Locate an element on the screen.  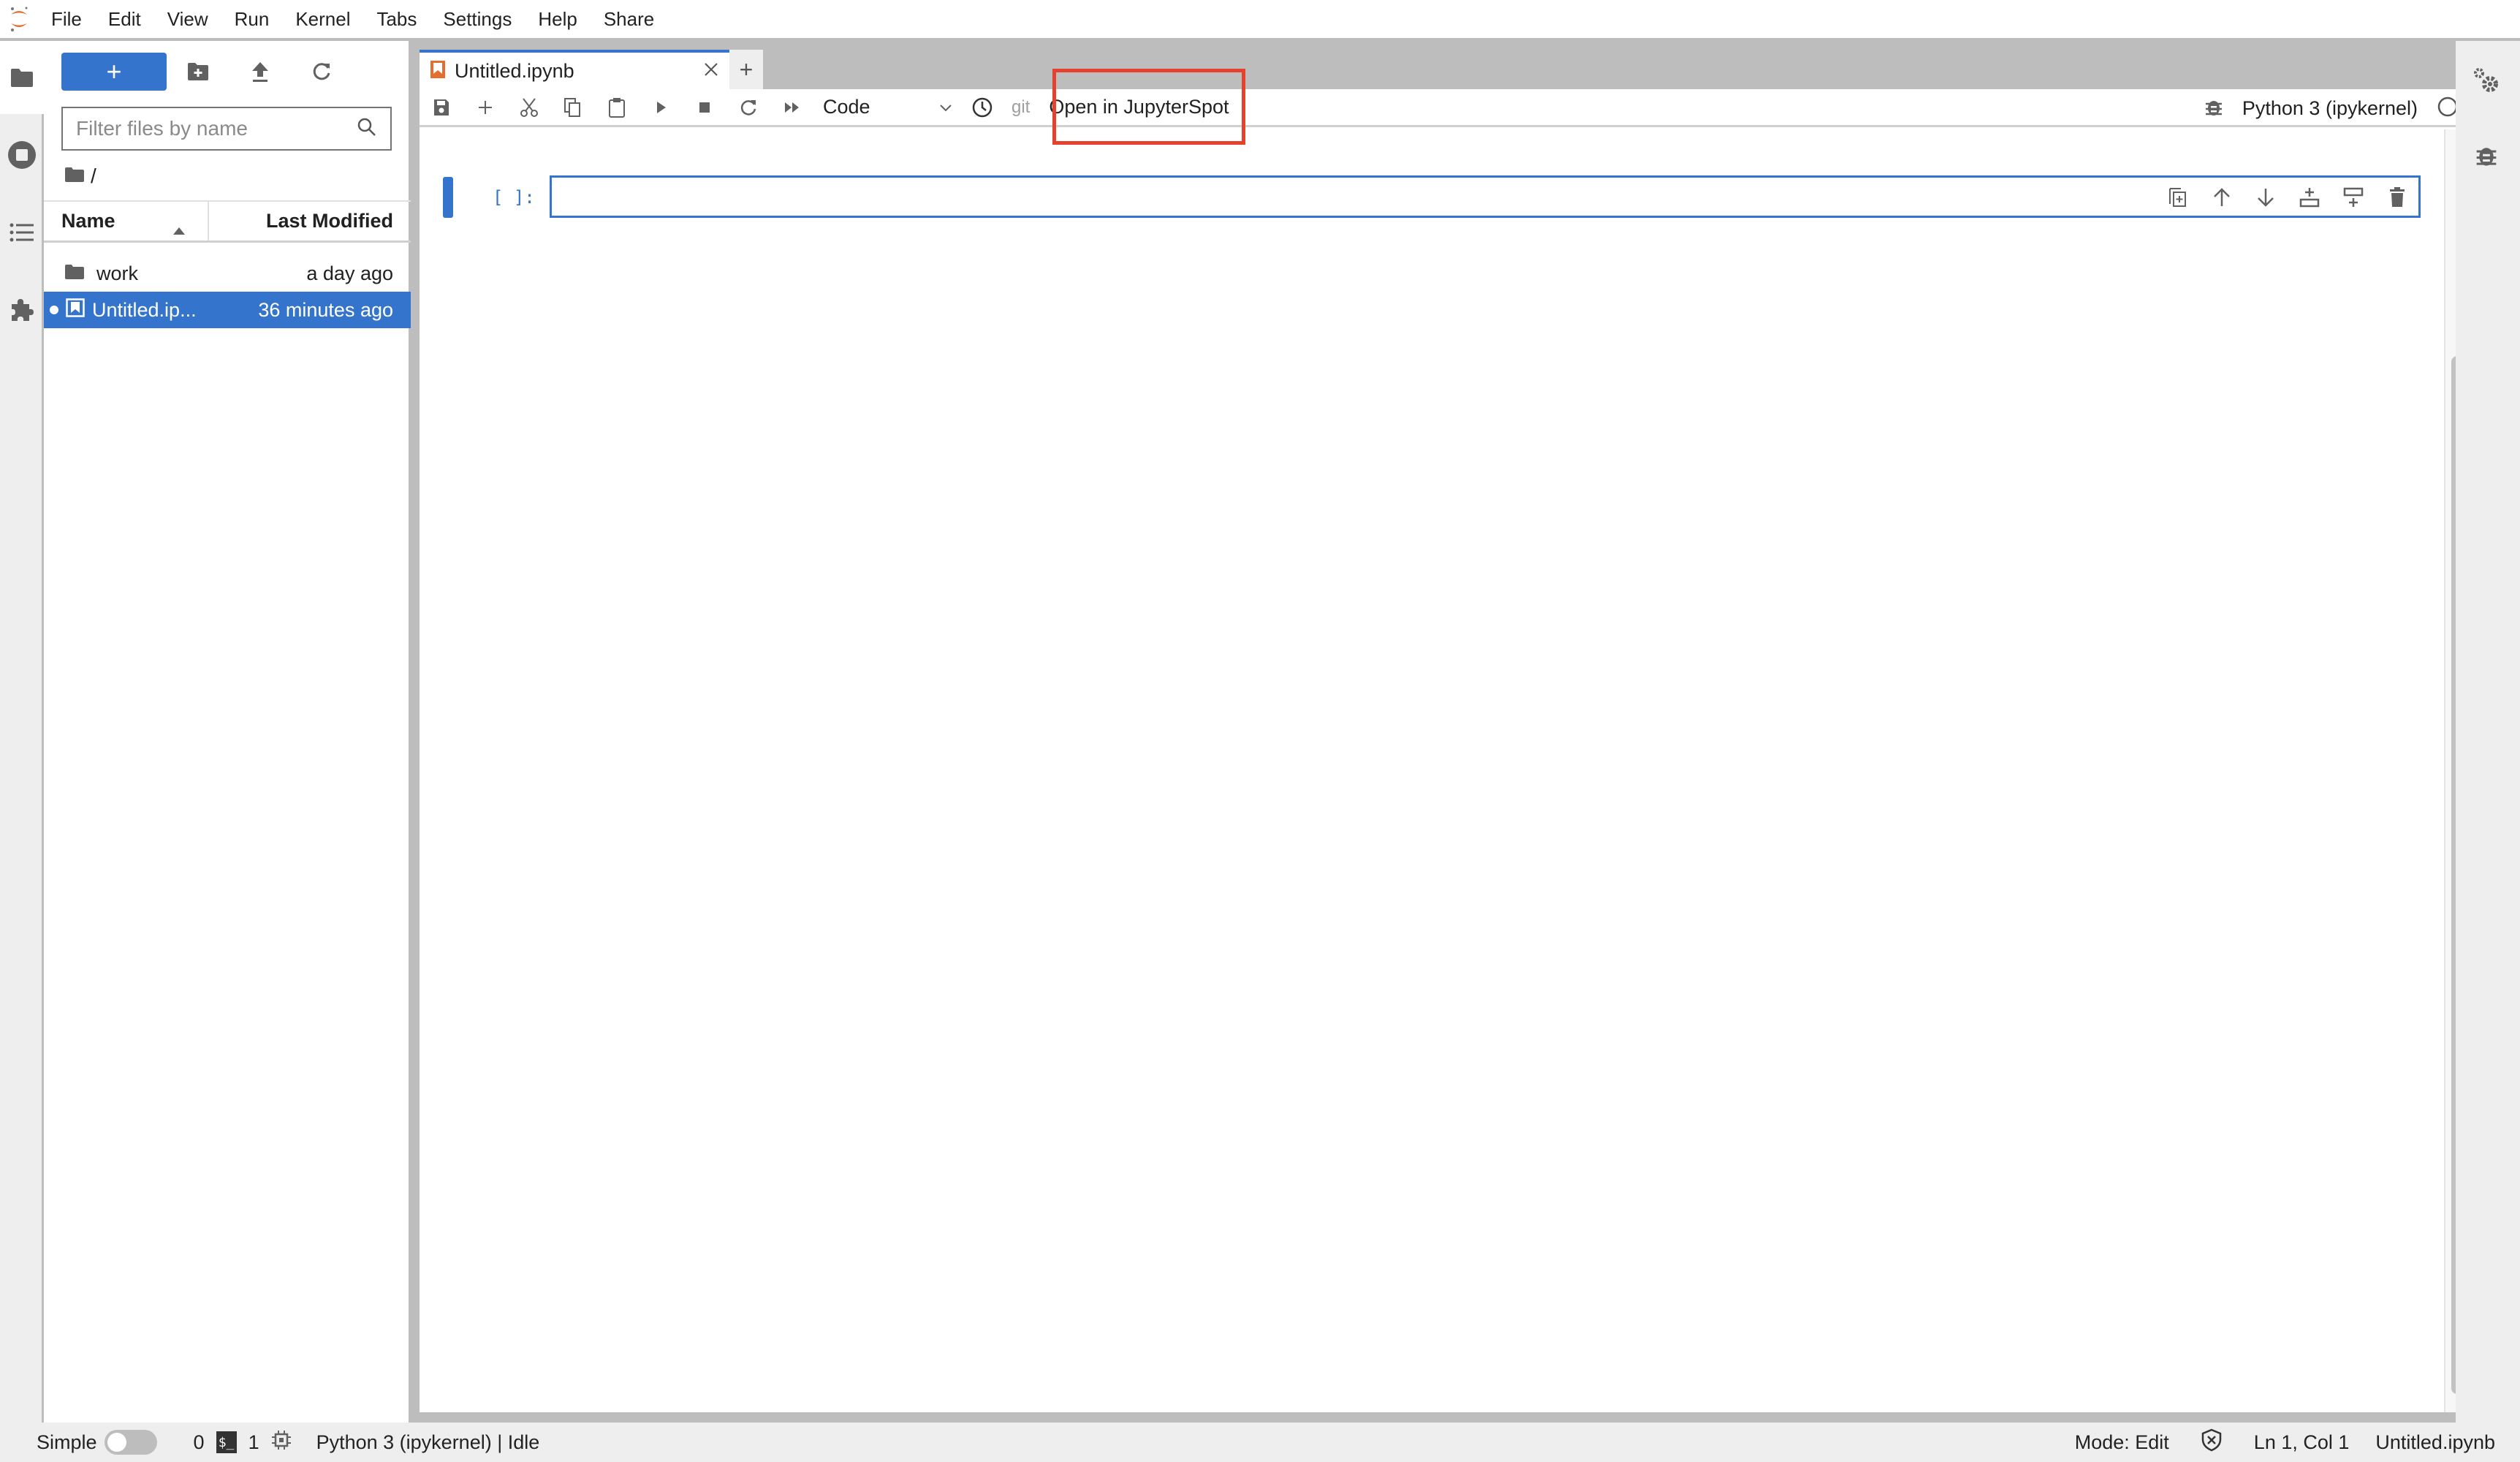
interrupt-kernel-icon is located at coordinates (704, 107).